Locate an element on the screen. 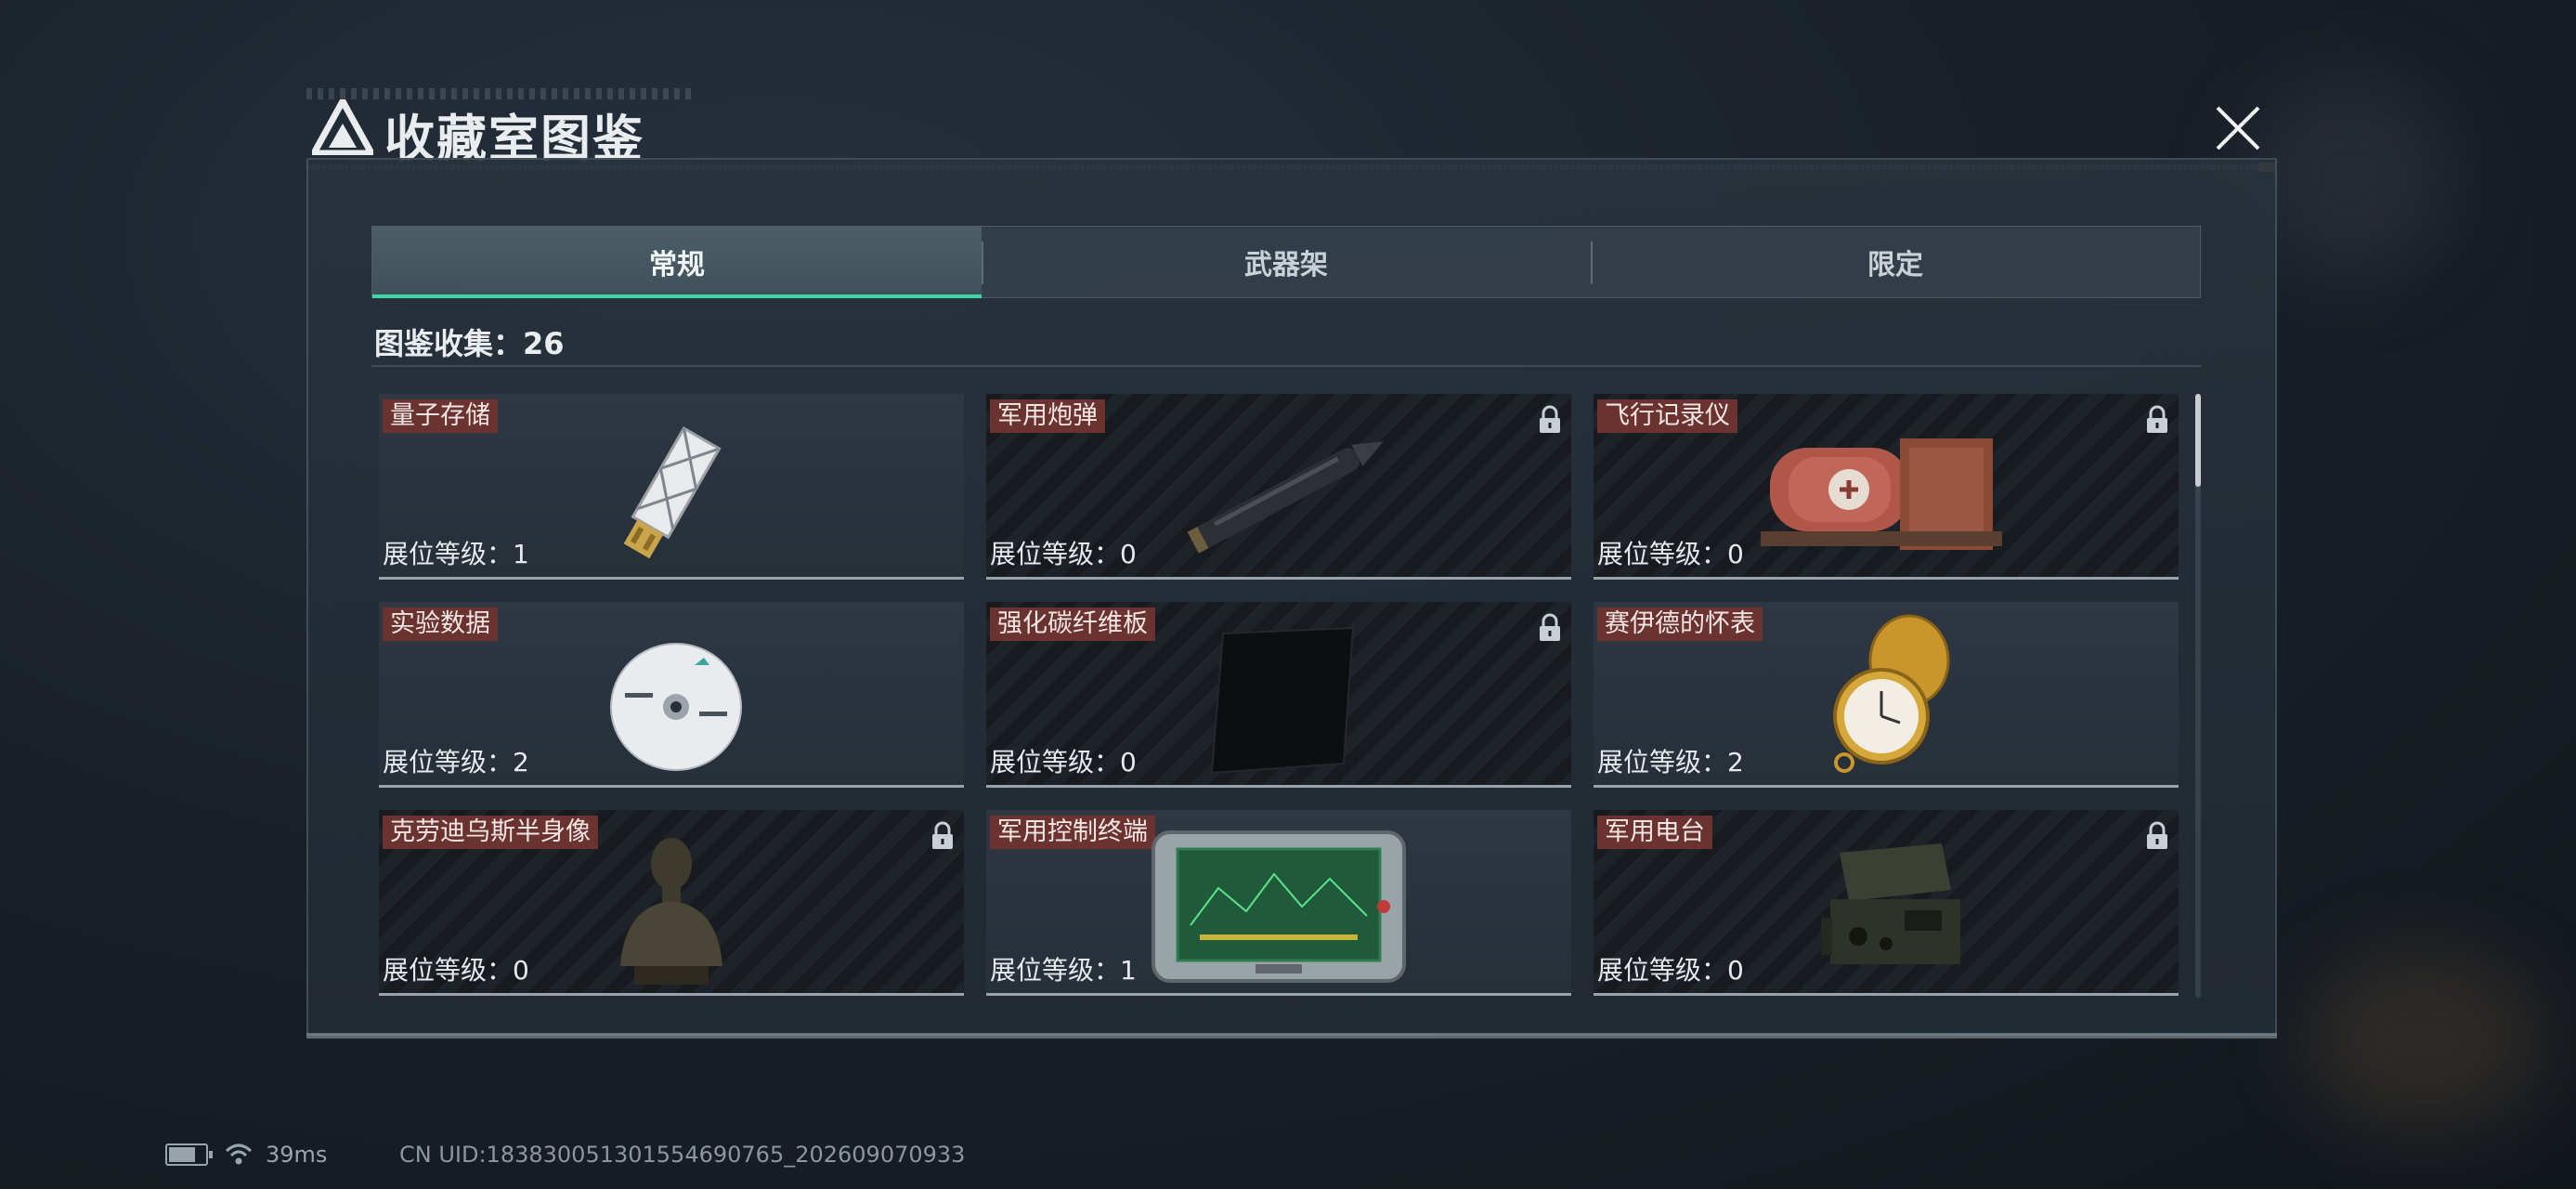 The height and width of the screenshot is (1189, 2576). item-name: 军用炮弹 is located at coordinates (1047, 416).